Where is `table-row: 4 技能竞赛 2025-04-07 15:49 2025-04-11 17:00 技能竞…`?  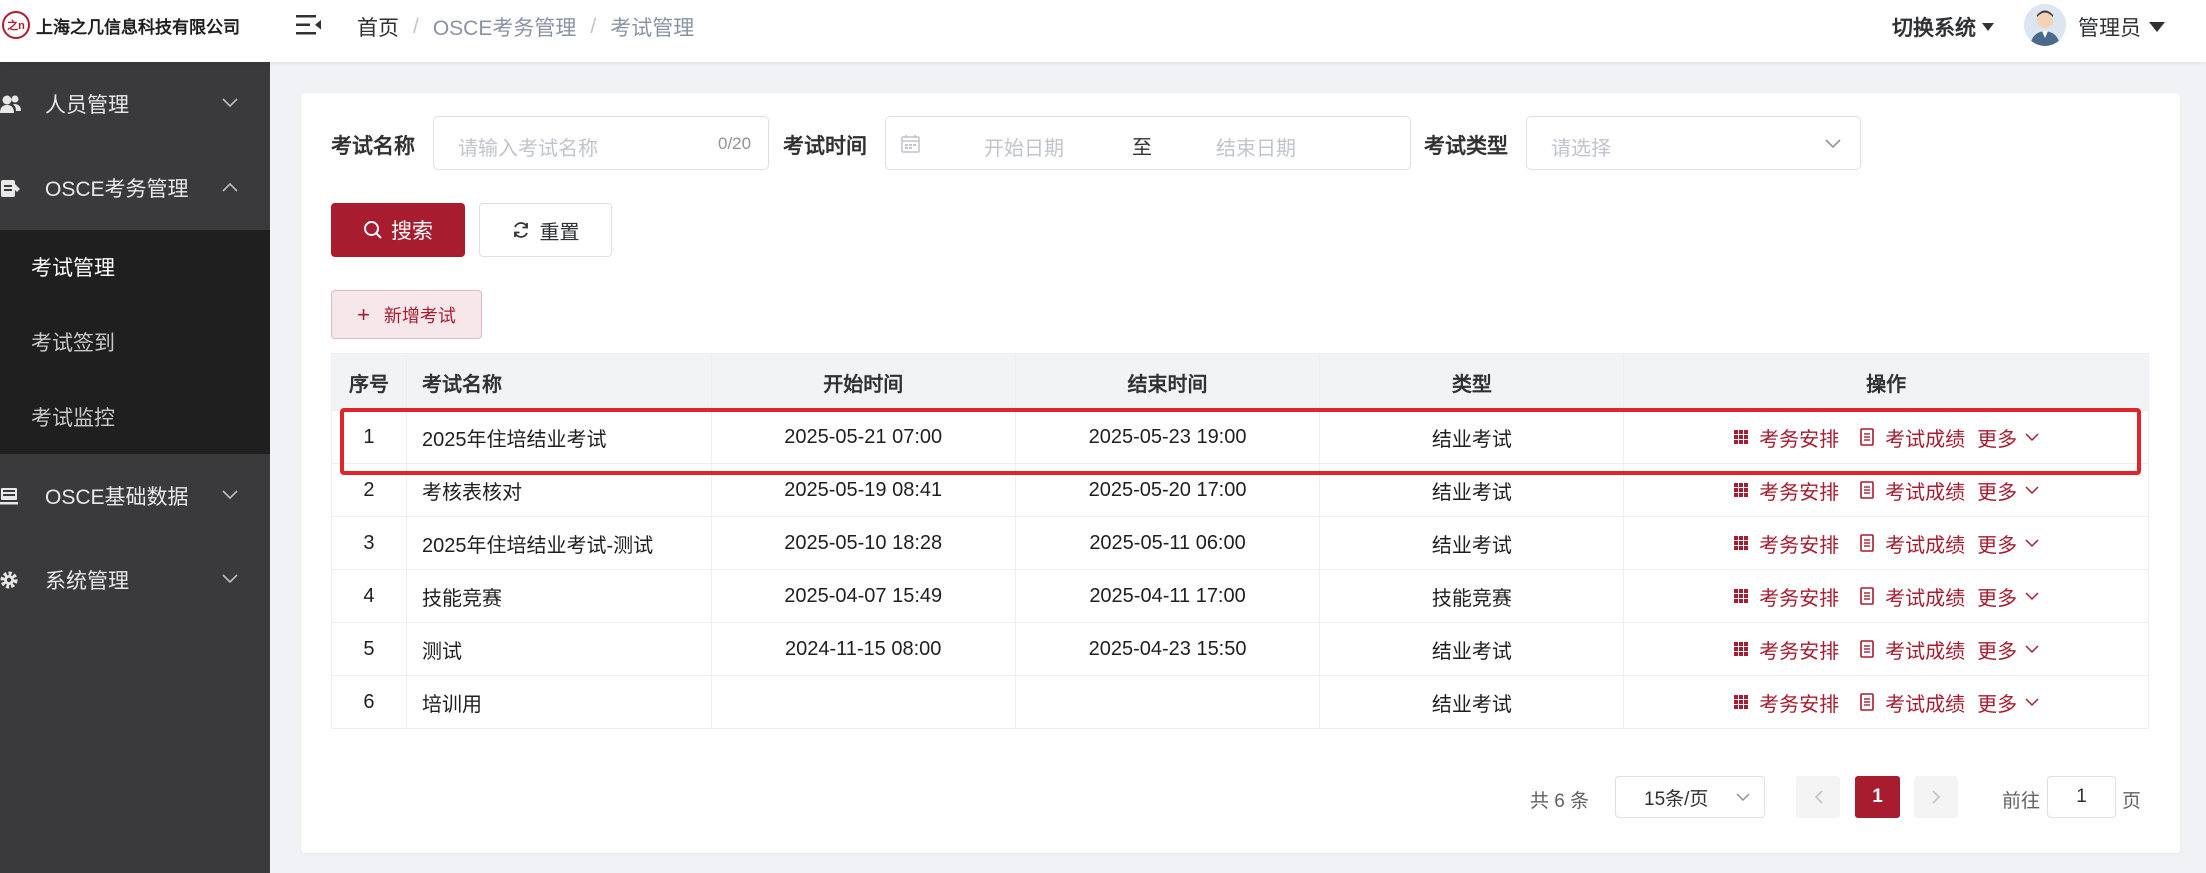
table-row: 4 技能竞赛 2025-04-07 15:49 2025-04-11 17:00 技能竞… is located at coordinates (1240, 596).